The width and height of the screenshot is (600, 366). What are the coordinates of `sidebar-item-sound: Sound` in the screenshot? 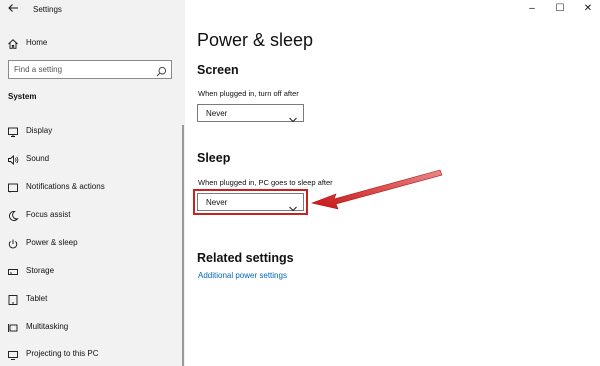 It's located at (92, 159).